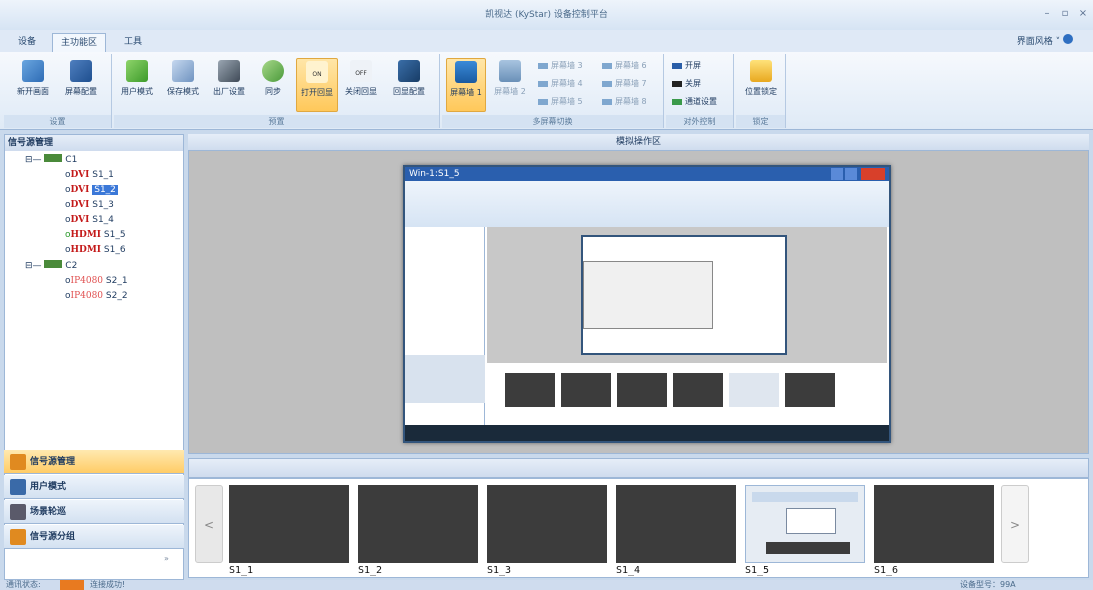 This screenshot has width=1093, height=590. I want to click on screen-config-label: 屏幕配置, so click(81, 91).